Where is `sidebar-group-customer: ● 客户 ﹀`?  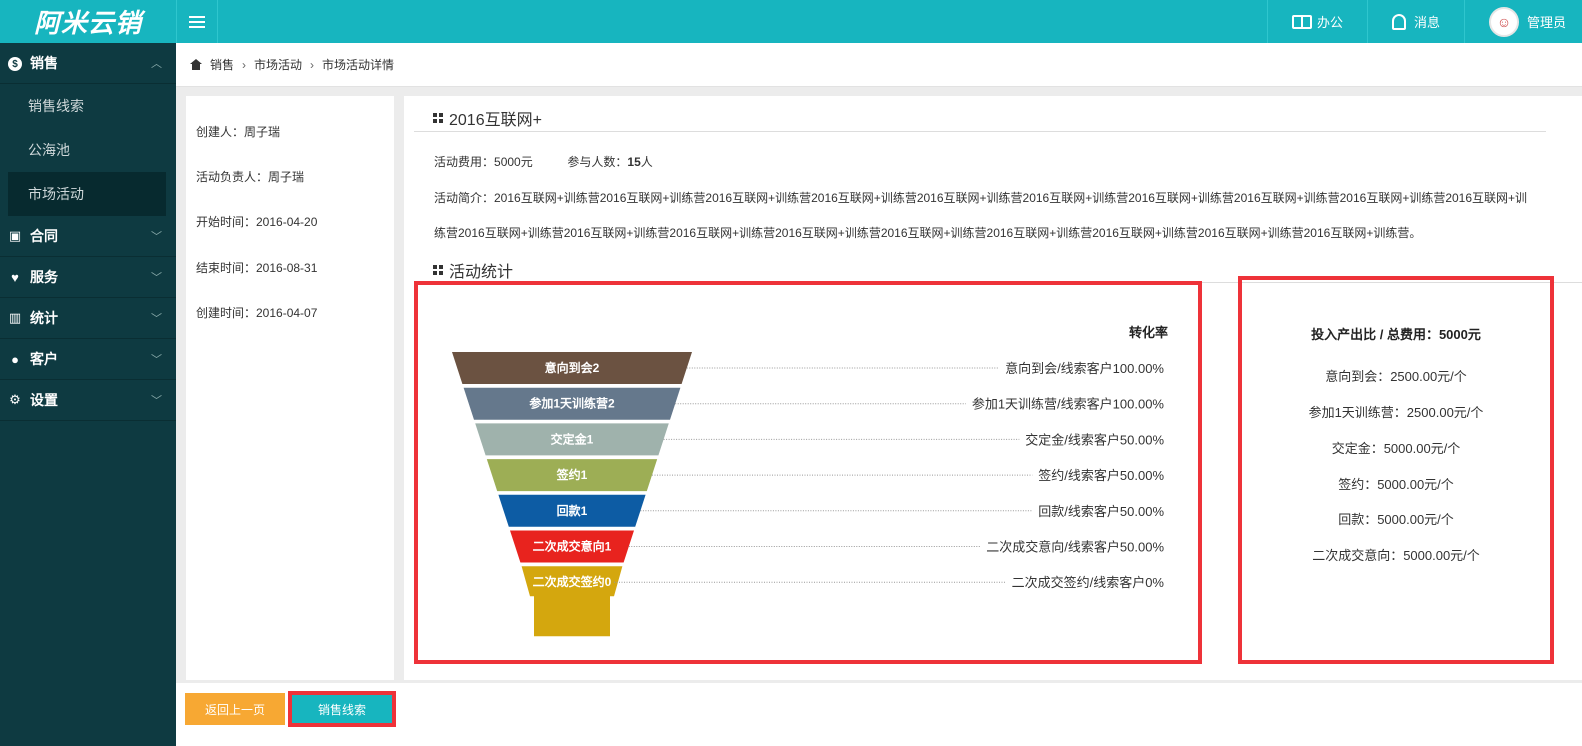
sidebar-group-customer: ● 客户 ﹀ is located at coordinates (88, 359).